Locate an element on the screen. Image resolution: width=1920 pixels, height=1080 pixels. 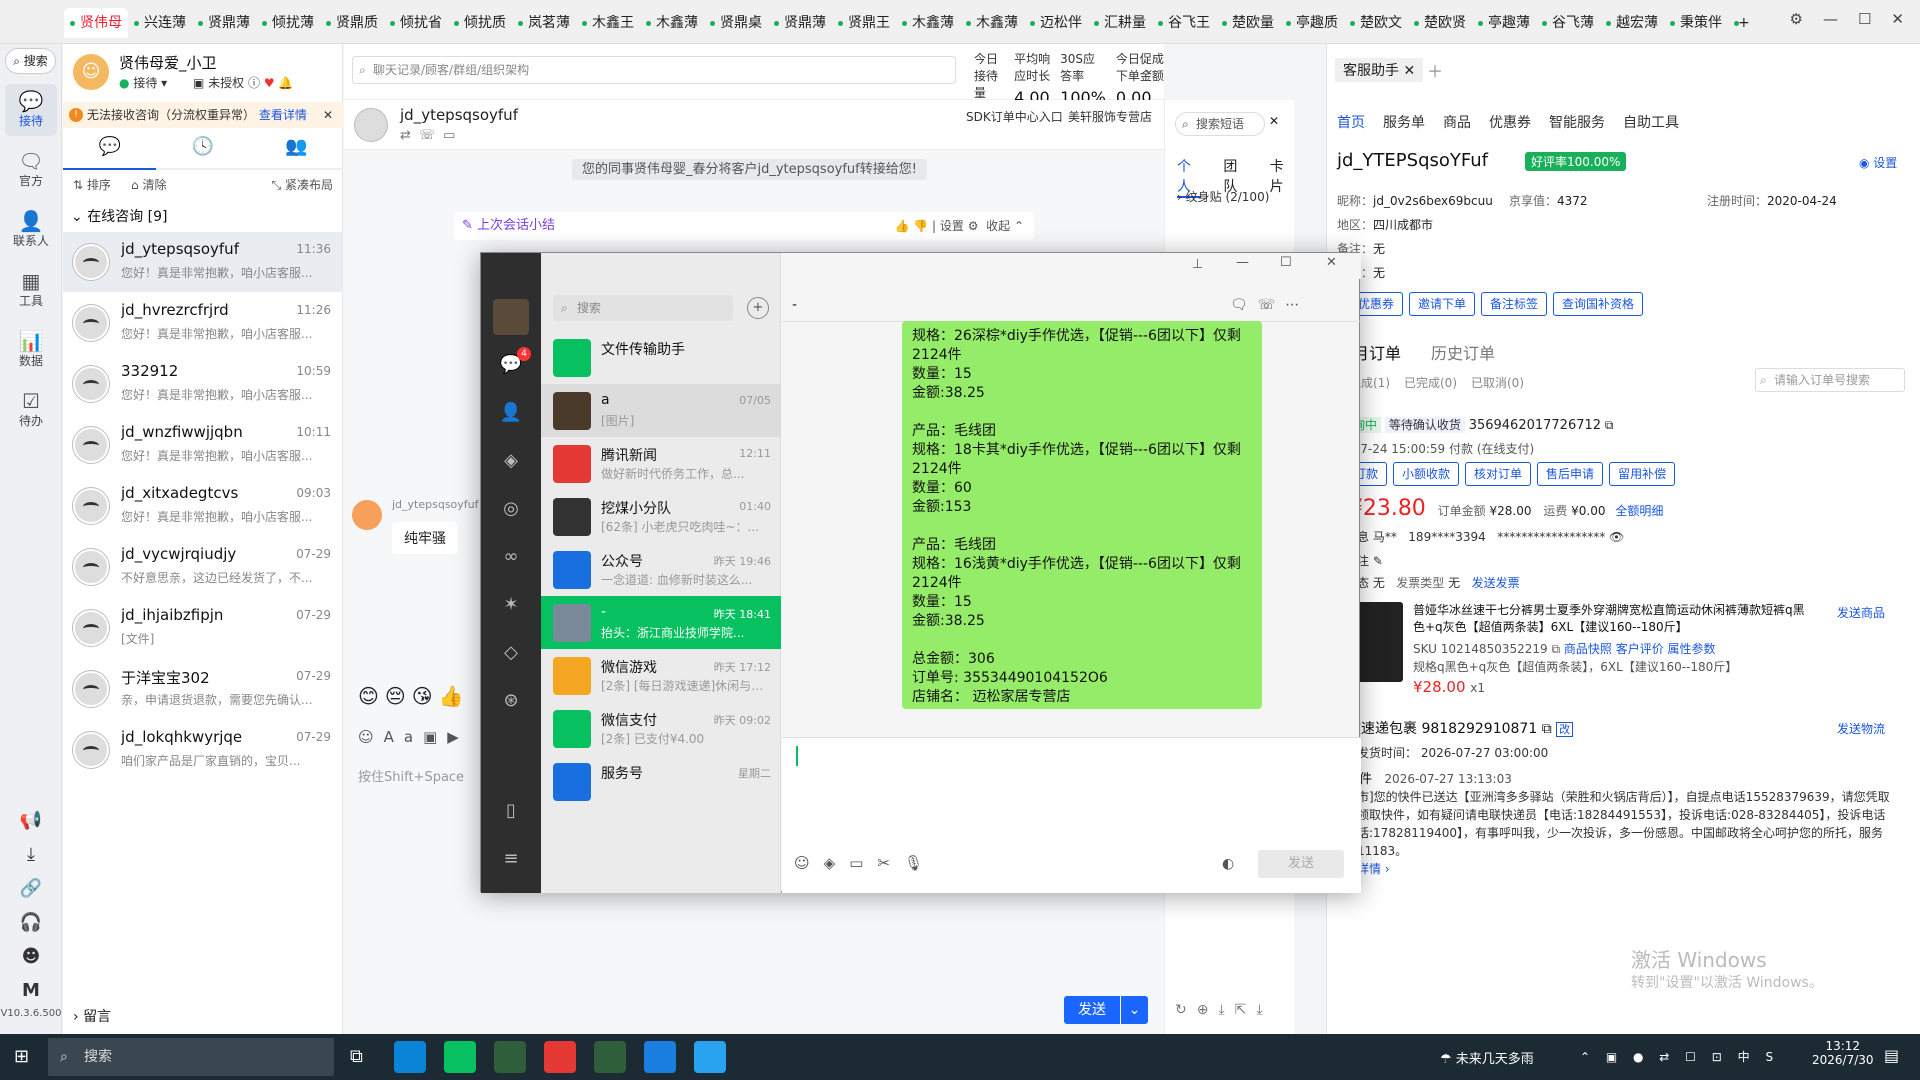
shop-tab: 亭趣薄 is located at coordinates (1504, 23).